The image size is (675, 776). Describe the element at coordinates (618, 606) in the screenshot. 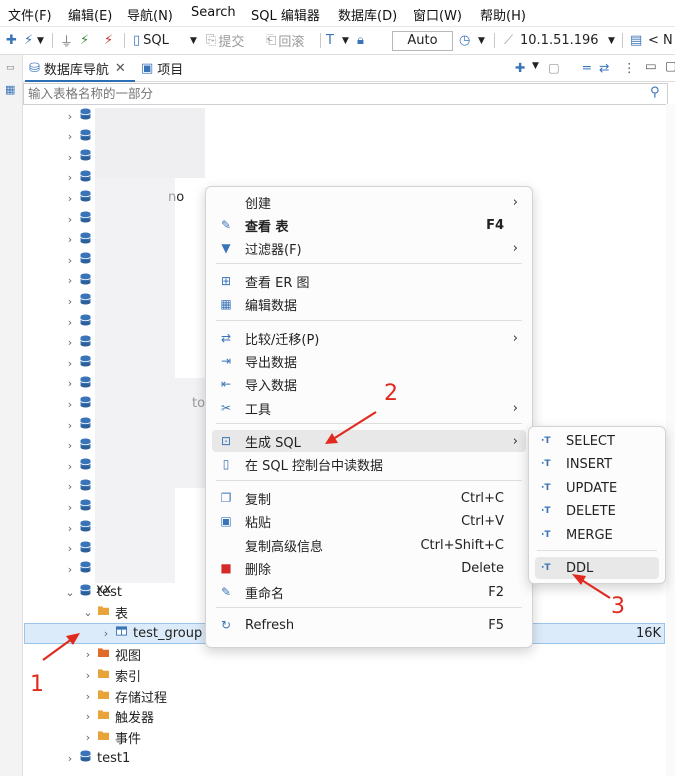

I see `annotation-label-3: 3` at that location.